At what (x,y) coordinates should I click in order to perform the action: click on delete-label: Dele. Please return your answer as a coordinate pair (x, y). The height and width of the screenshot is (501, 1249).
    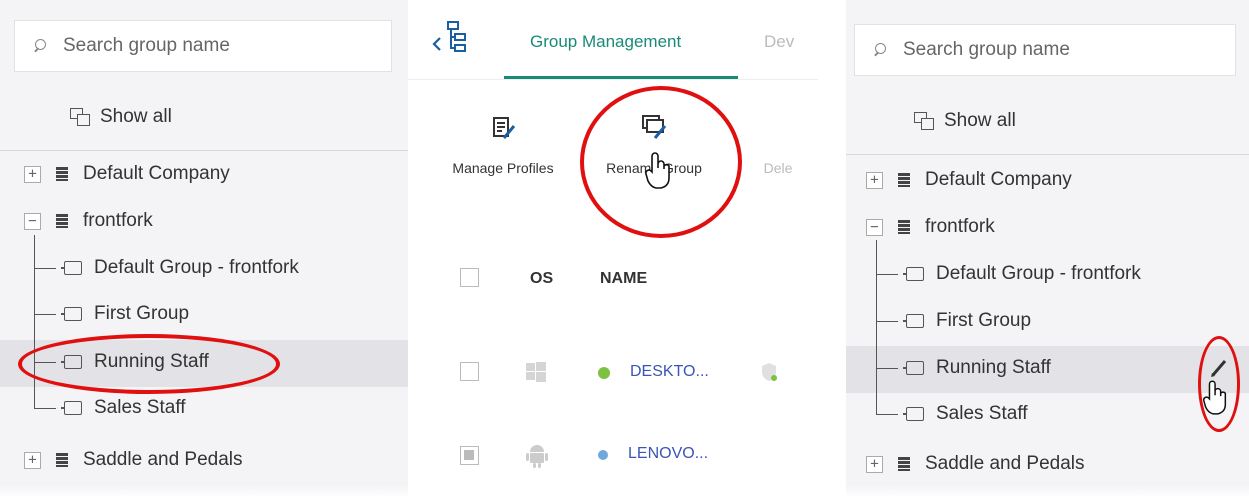
    Looking at the image, I should click on (778, 168).